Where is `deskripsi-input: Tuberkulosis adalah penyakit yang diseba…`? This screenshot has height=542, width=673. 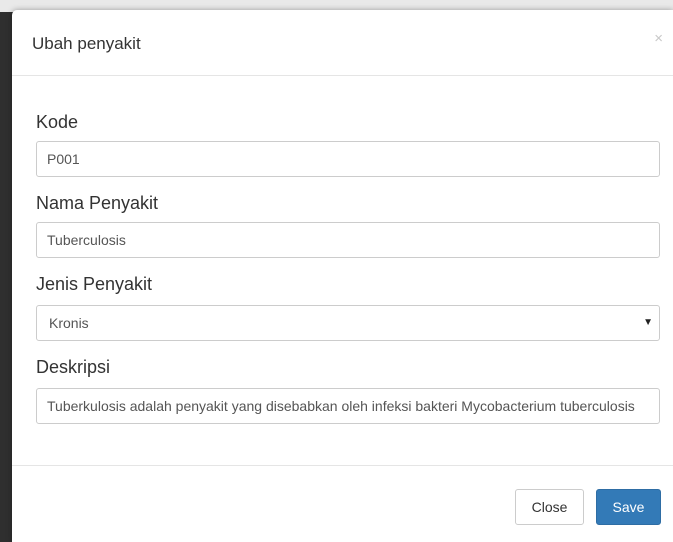
deskripsi-input: Tuberkulosis adalah penyakit yang diseba… is located at coordinates (348, 406).